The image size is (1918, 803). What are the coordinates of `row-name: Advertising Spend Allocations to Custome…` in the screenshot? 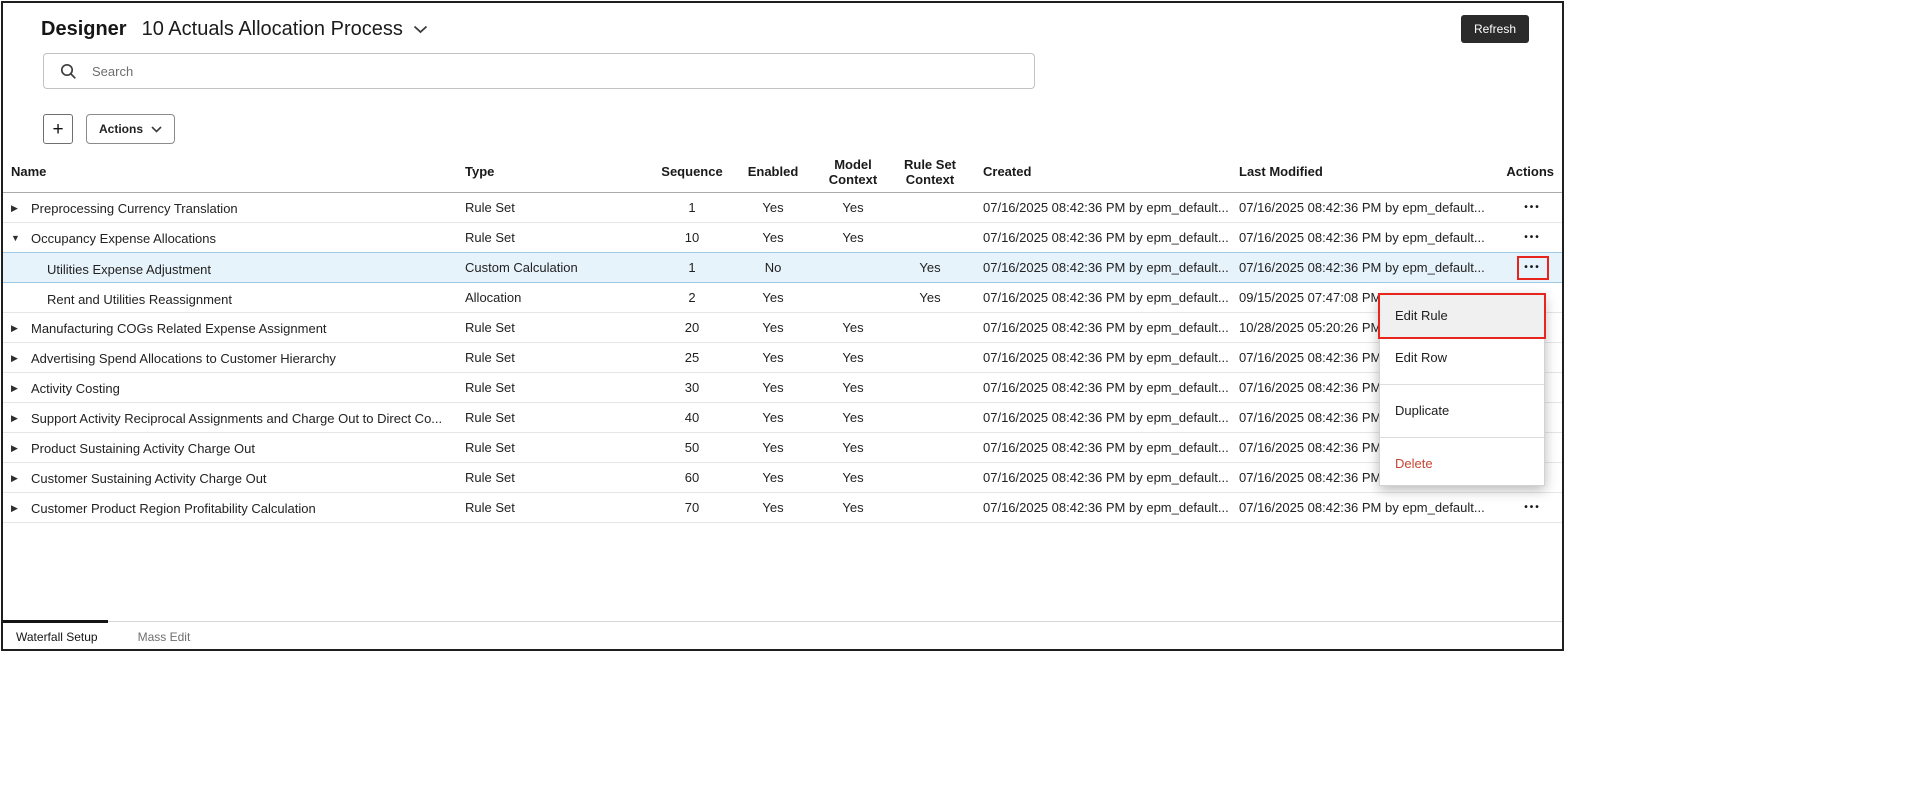 It's located at (183, 358).